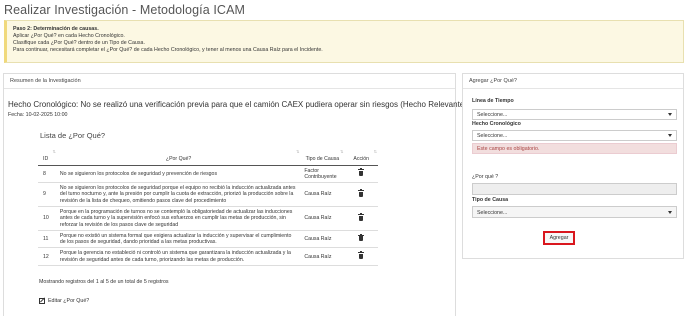 This screenshot has height=316, width=688. What do you see at coordinates (47, 218) in the screenshot?
I see `row-id: 10` at bounding box center [47, 218].